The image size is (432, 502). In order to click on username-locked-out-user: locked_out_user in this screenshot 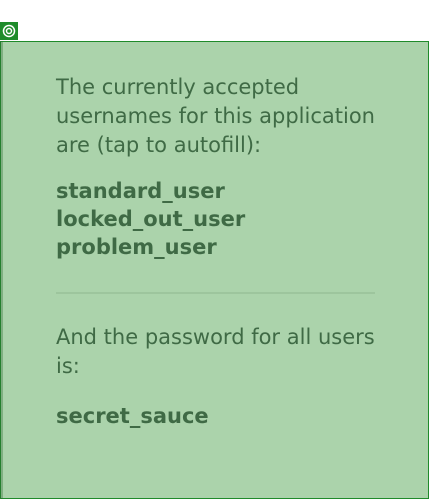, I will do `click(221, 219)`.